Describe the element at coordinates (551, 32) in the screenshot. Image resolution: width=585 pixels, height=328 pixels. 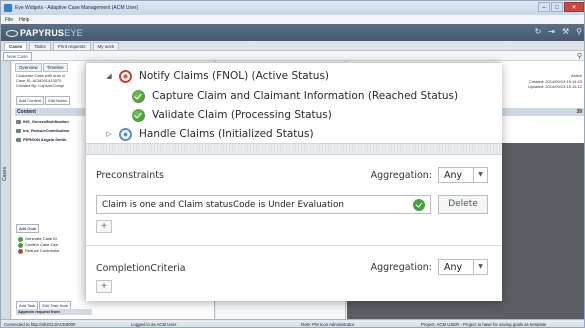
I see `logout-icon: ⇥` at that location.